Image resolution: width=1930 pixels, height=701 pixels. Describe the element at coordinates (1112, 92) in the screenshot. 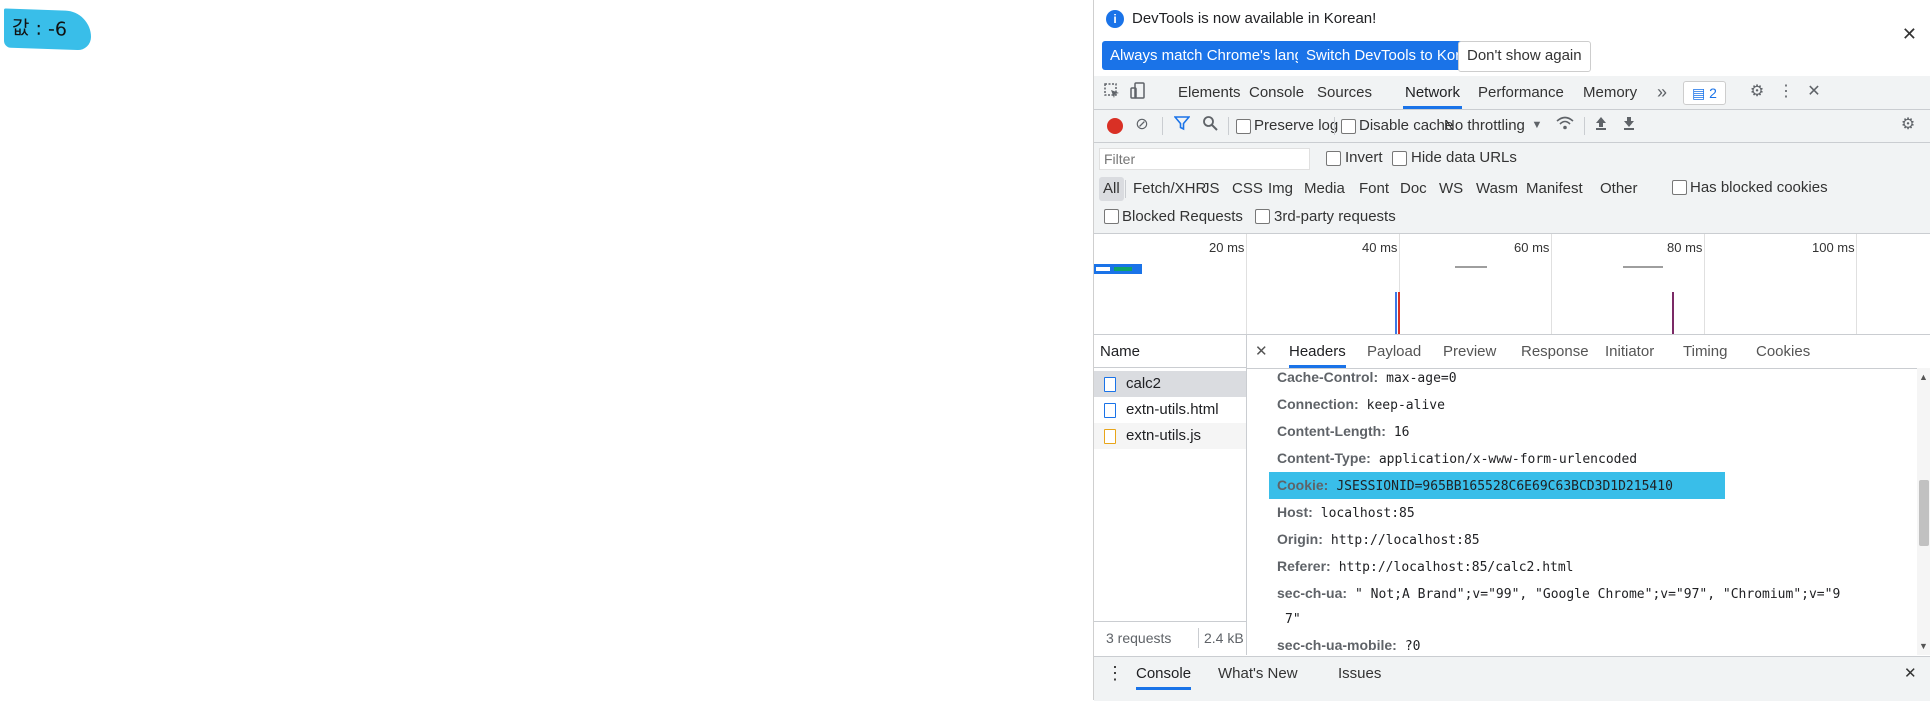

I see `inspect-element-icon` at that location.